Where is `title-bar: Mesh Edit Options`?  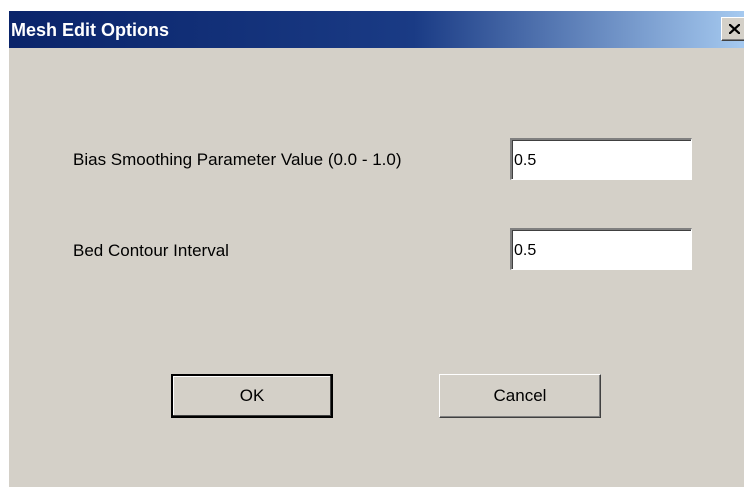 title-bar: Mesh Edit Options is located at coordinates (376, 29).